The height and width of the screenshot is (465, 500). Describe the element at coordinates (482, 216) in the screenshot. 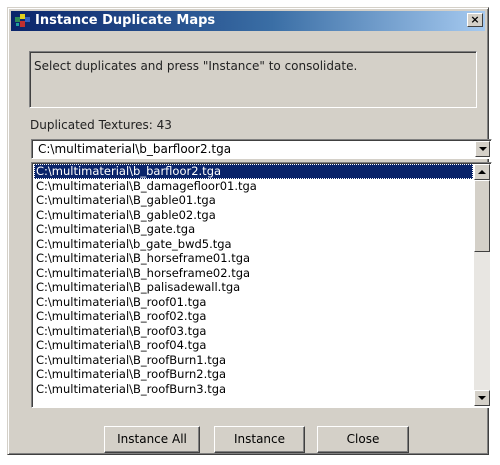

I see `scroll-thumb` at that location.